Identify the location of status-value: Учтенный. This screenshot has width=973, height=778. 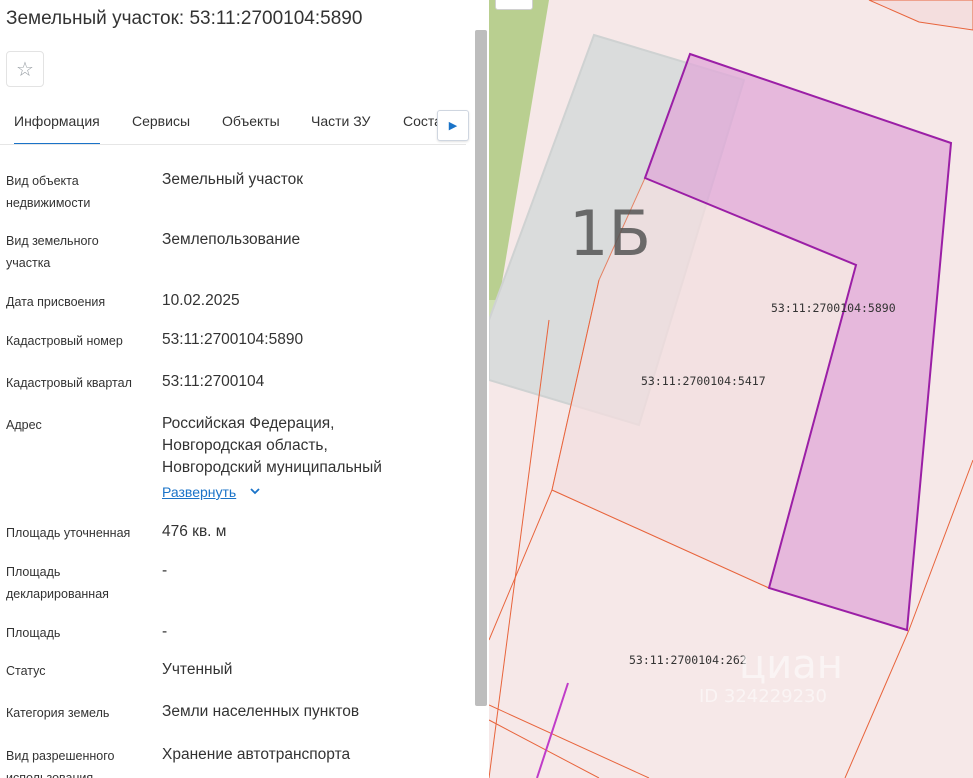
(197, 669).